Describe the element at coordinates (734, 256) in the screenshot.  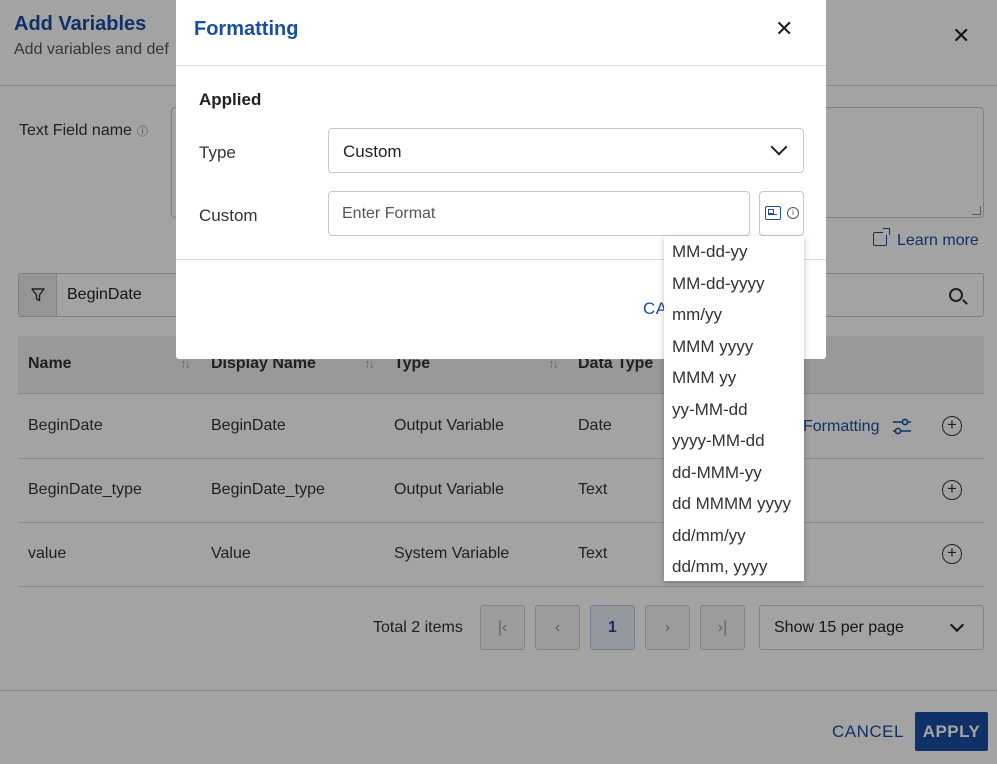
I see `format-option: MM-dd-yy` at that location.